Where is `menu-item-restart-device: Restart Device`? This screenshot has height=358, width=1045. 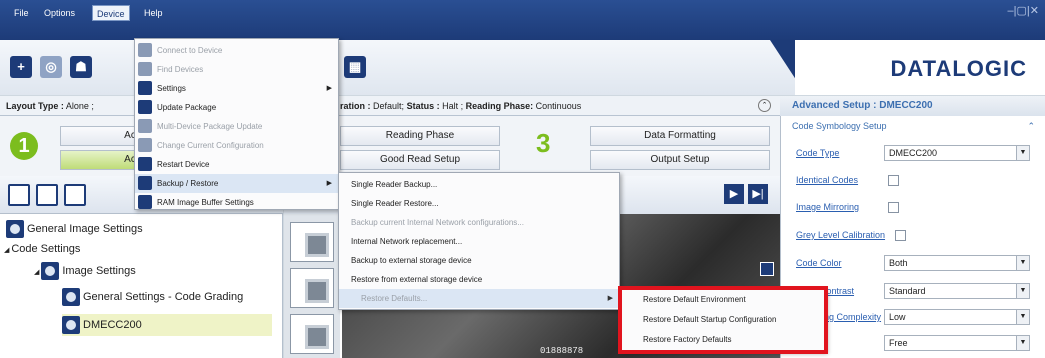 menu-item-restart-device: Restart Device is located at coordinates (236, 164).